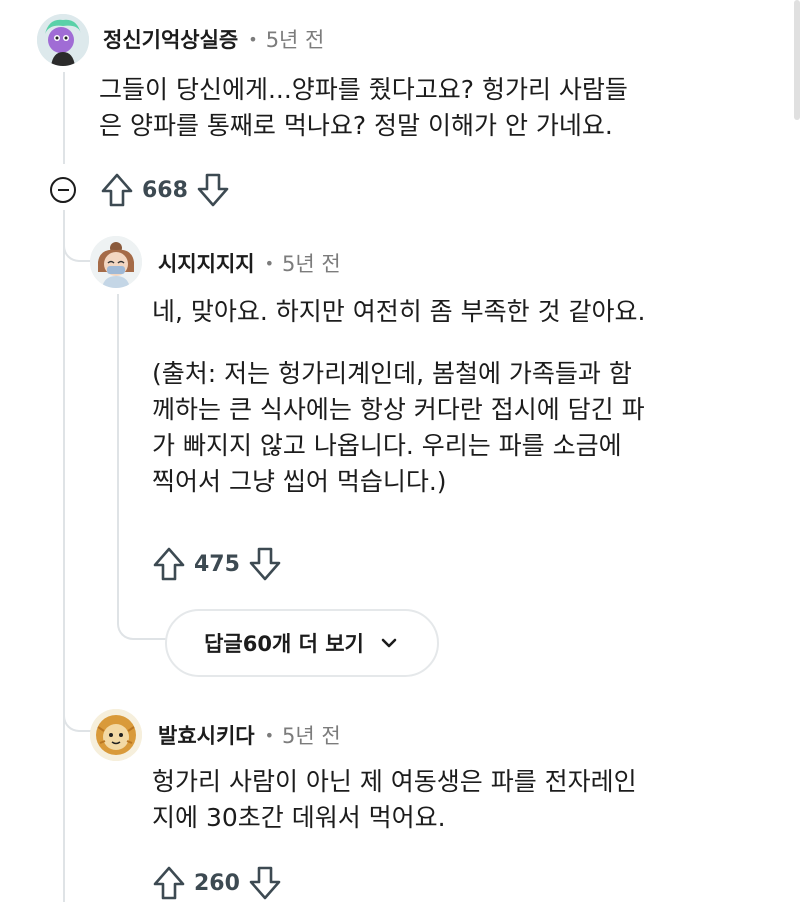  Describe the element at coordinates (356, 125) in the screenshot. I see `comment-line: 은 양파를 통째로 먹나요? 정말 이해가 안 가네요.` at that location.